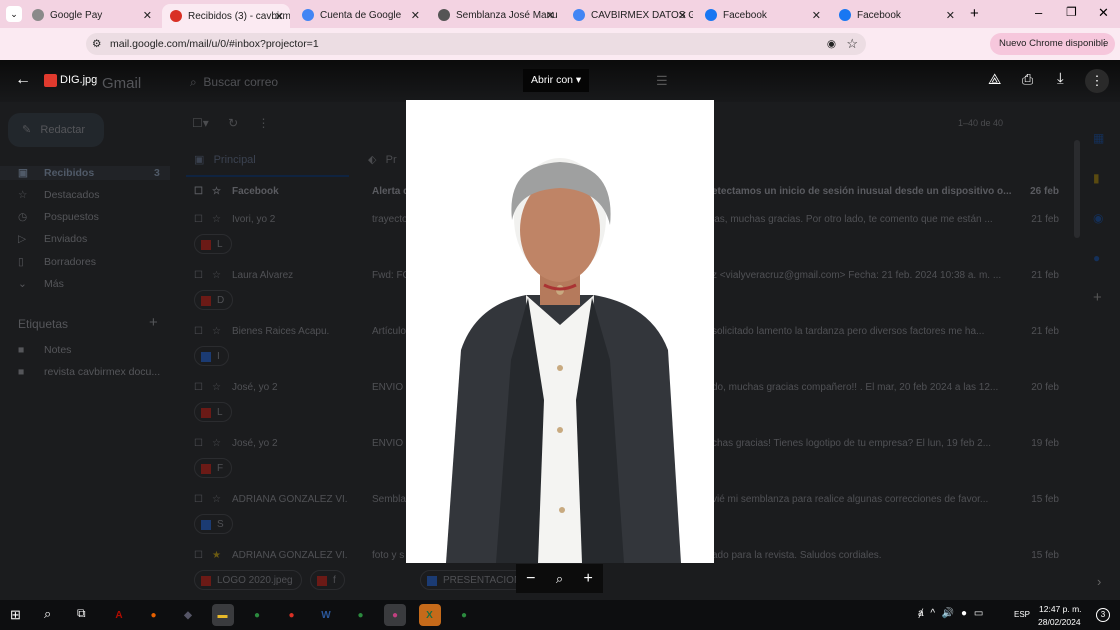 Image resolution: width=1120 pixels, height=630 pixels. Describe the element at coordinates (234, 82) in the screenshot. I see `search-input: ⌕ Buscar correo` at that location.